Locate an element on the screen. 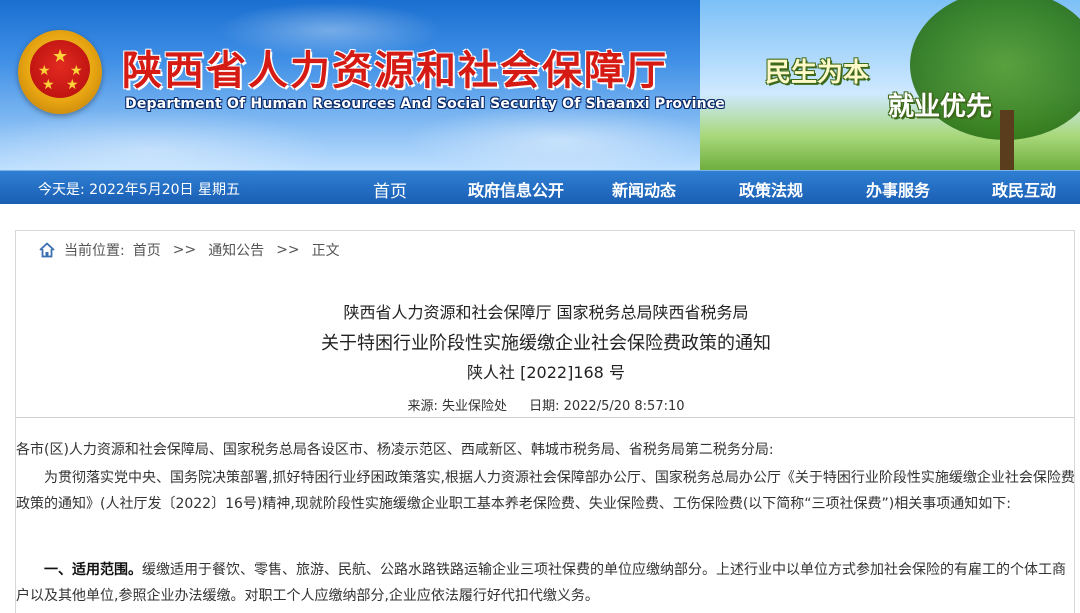 The image size is (1080, 613). breadcrumb-current: 正文 is located at coordinates (326, 250).